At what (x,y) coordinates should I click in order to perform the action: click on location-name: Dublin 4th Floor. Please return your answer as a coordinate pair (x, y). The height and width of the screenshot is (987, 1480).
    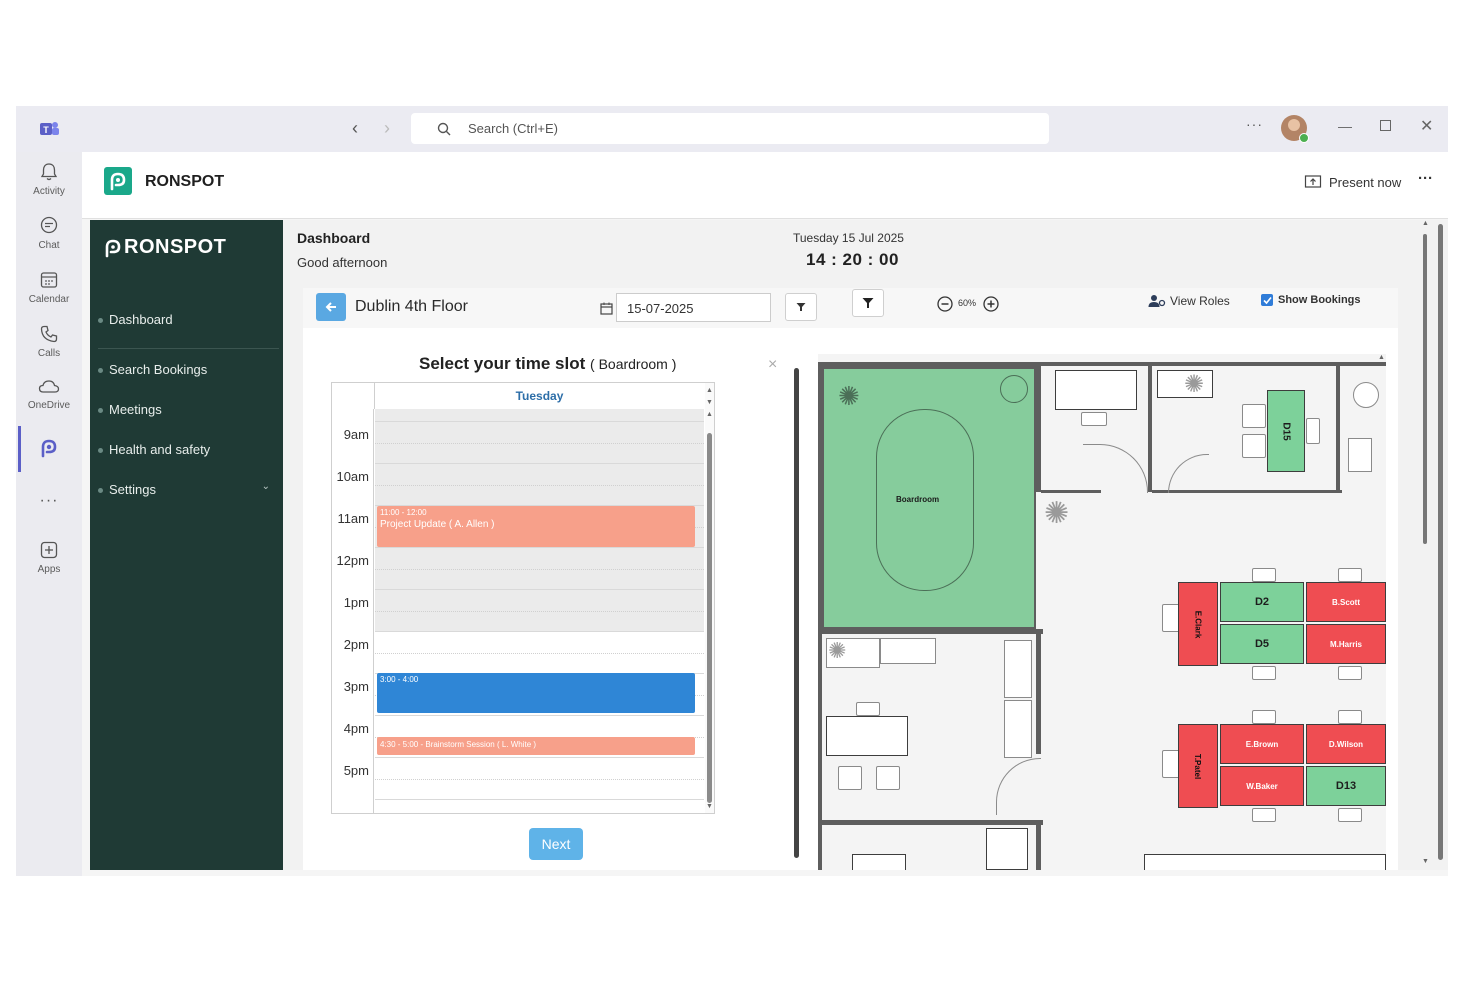
    Looking at the image, I should click on (411, 307).